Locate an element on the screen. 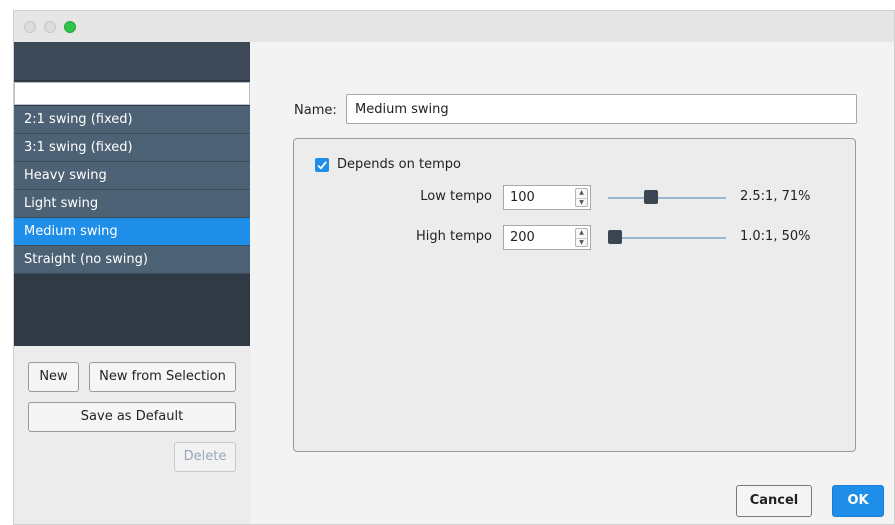 The width and height of the screenshot is (895, 525). preset-item: Light swing is located at coordinates (132, 204).